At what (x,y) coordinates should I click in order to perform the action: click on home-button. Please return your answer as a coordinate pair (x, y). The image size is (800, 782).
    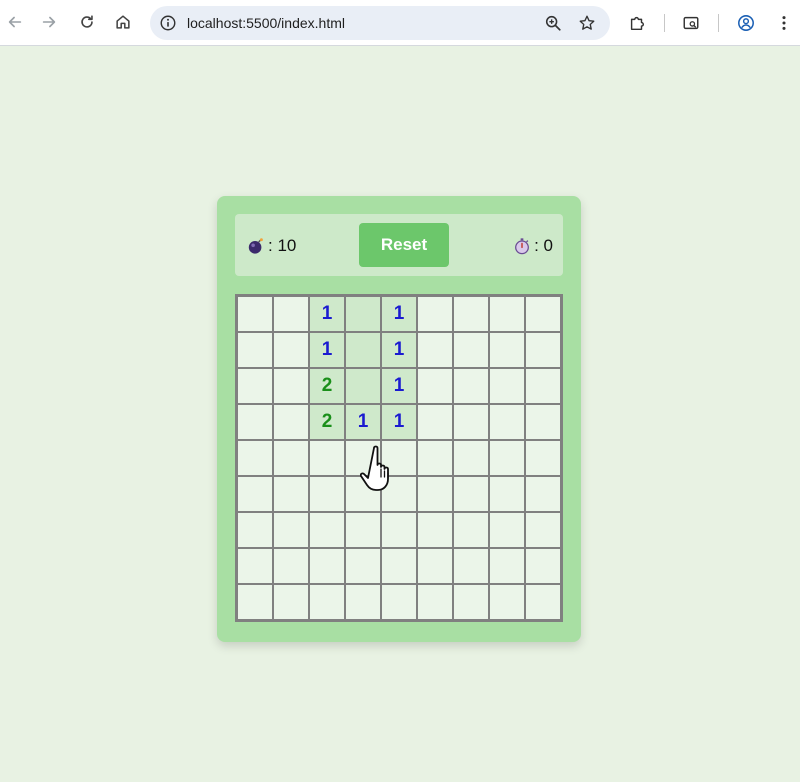
    Looking at the image, I should click on (123, 22).